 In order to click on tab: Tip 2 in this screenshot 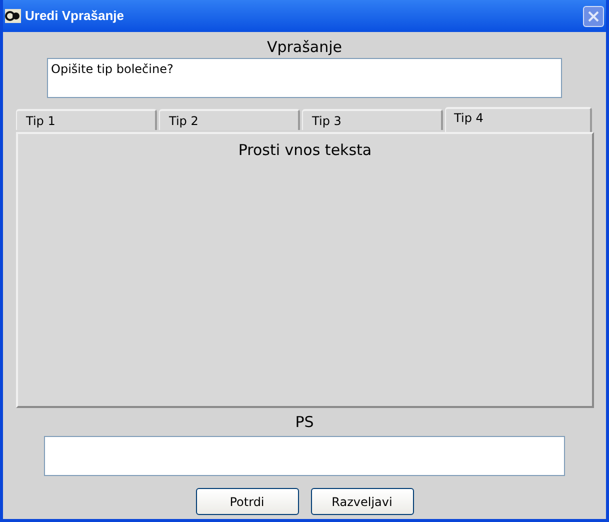, I will do `click(229, 119)`.